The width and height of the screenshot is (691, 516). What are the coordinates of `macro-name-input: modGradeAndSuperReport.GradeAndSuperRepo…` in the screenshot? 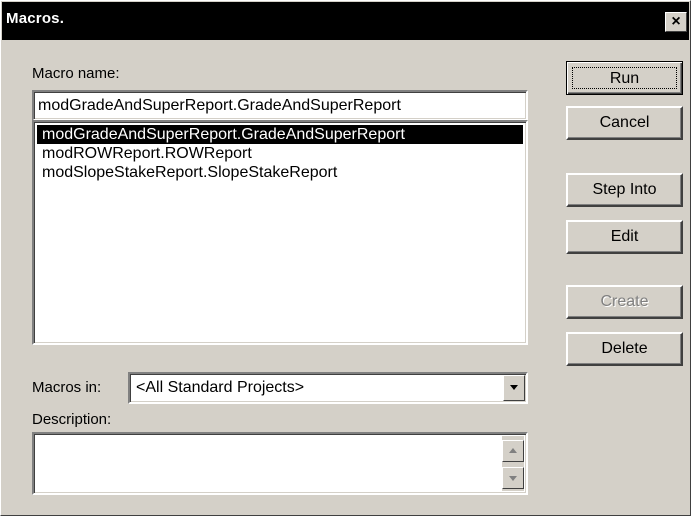 It's located at (280, 105).